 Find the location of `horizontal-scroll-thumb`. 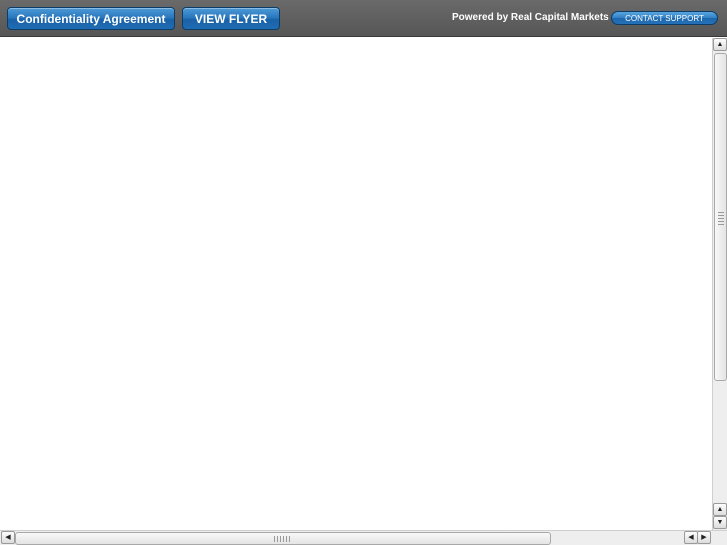

horizontal-scroll-thumb is located at coordinates (283, 538).